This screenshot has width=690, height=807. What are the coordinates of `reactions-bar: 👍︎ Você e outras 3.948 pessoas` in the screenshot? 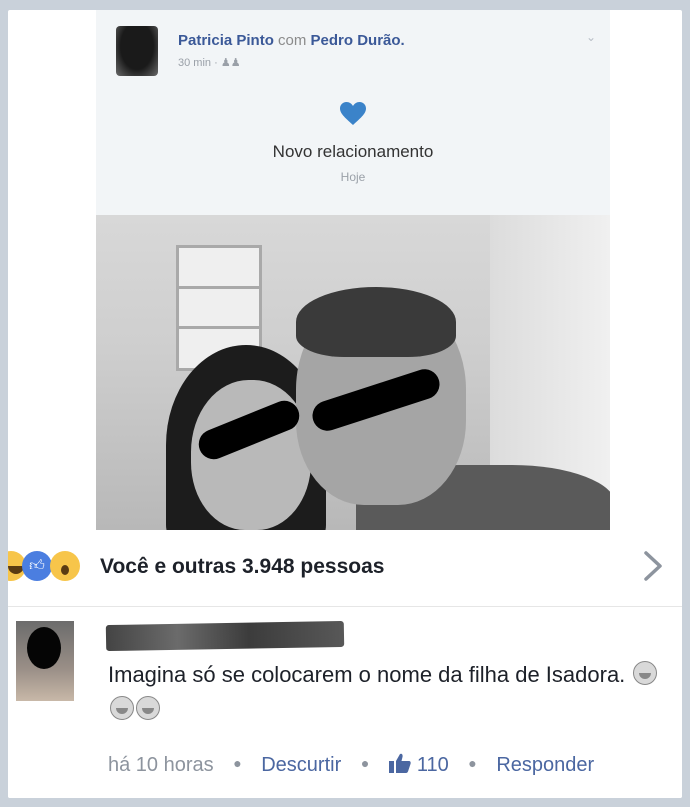 It's located at (345, 568).